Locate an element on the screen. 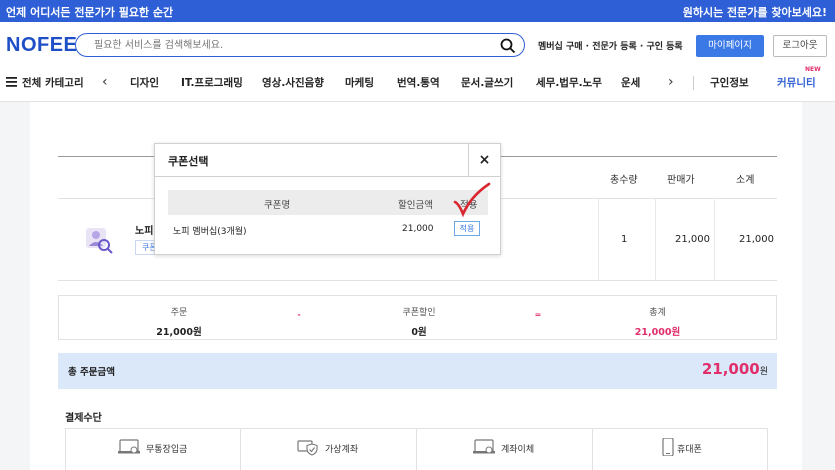 The height and width of the screenshot is (470, 835). payment-option-virtual-account: 가상계좌 is located at coordinates (329, 449).